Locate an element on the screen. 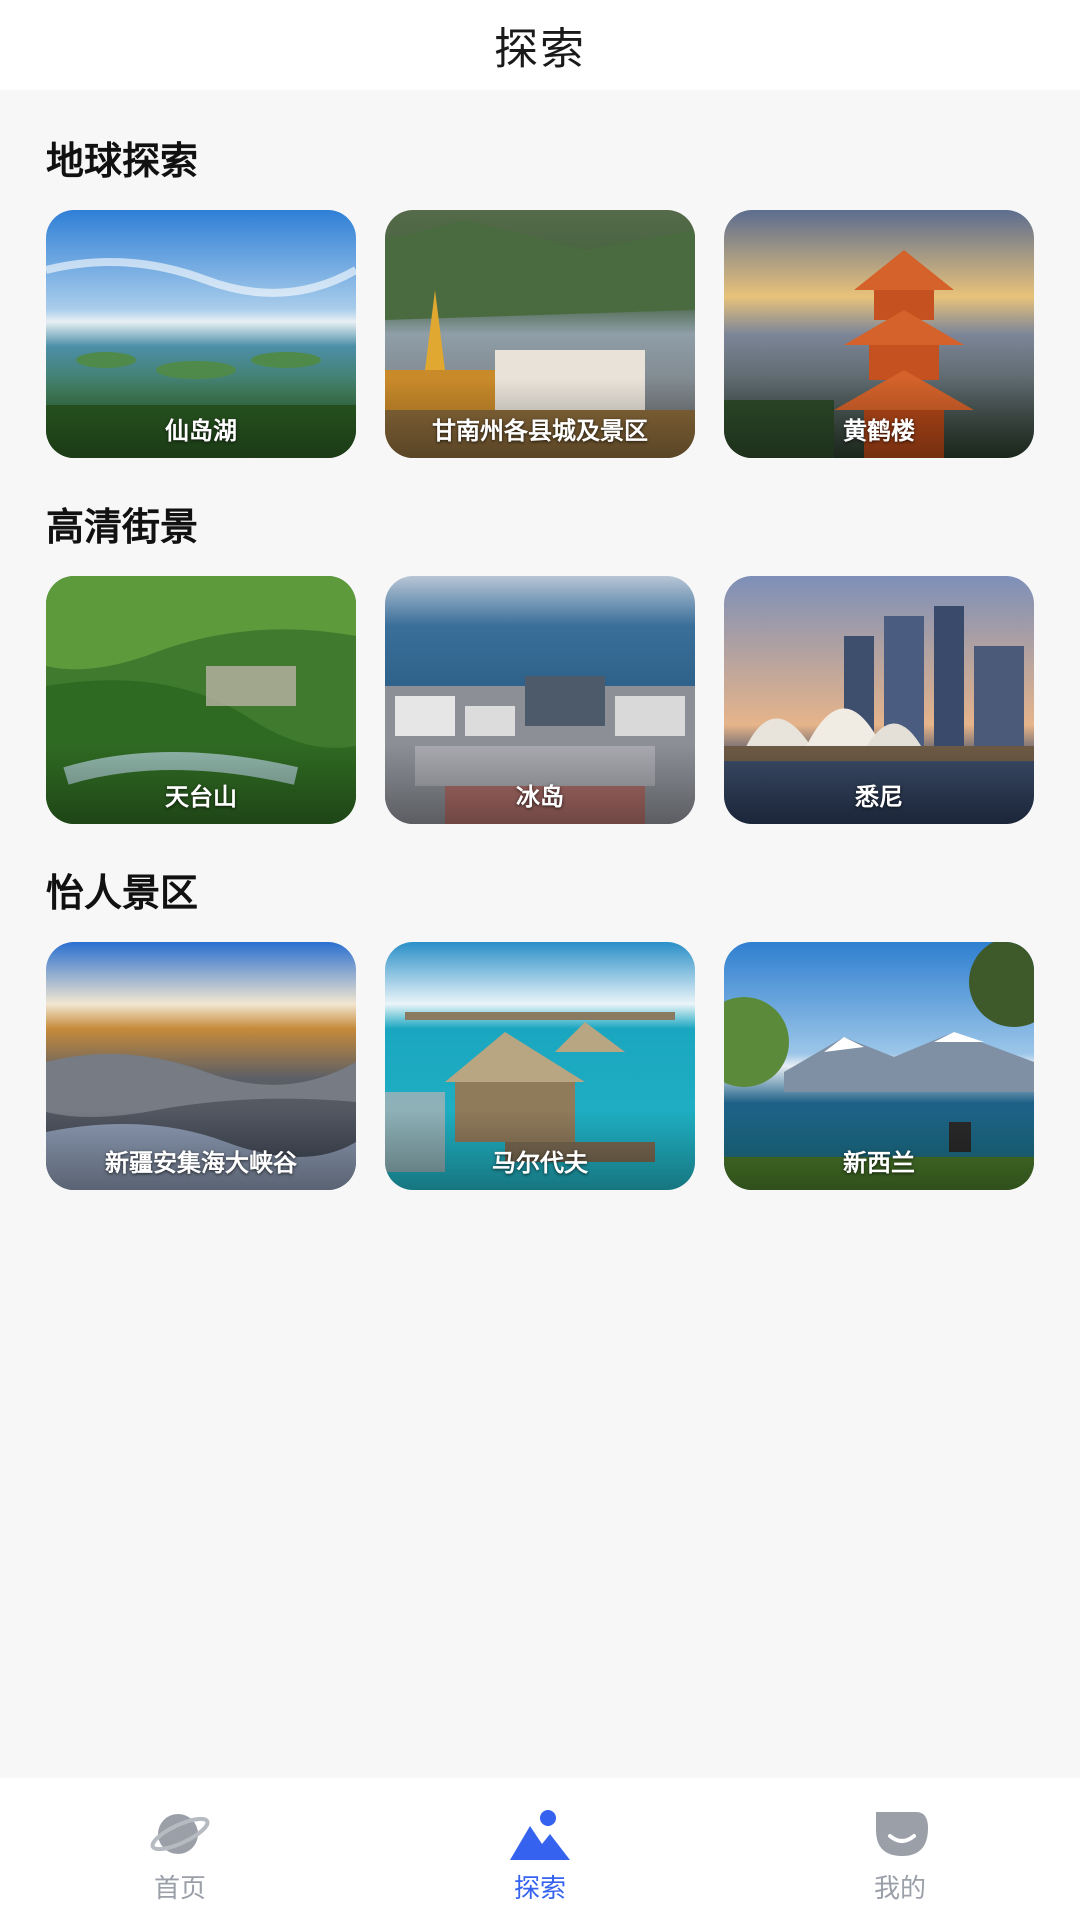 This screenshot has width=1080, height=1920. card-label: 新疆安集海大峡谷 is located at coordinates (201, 1163).